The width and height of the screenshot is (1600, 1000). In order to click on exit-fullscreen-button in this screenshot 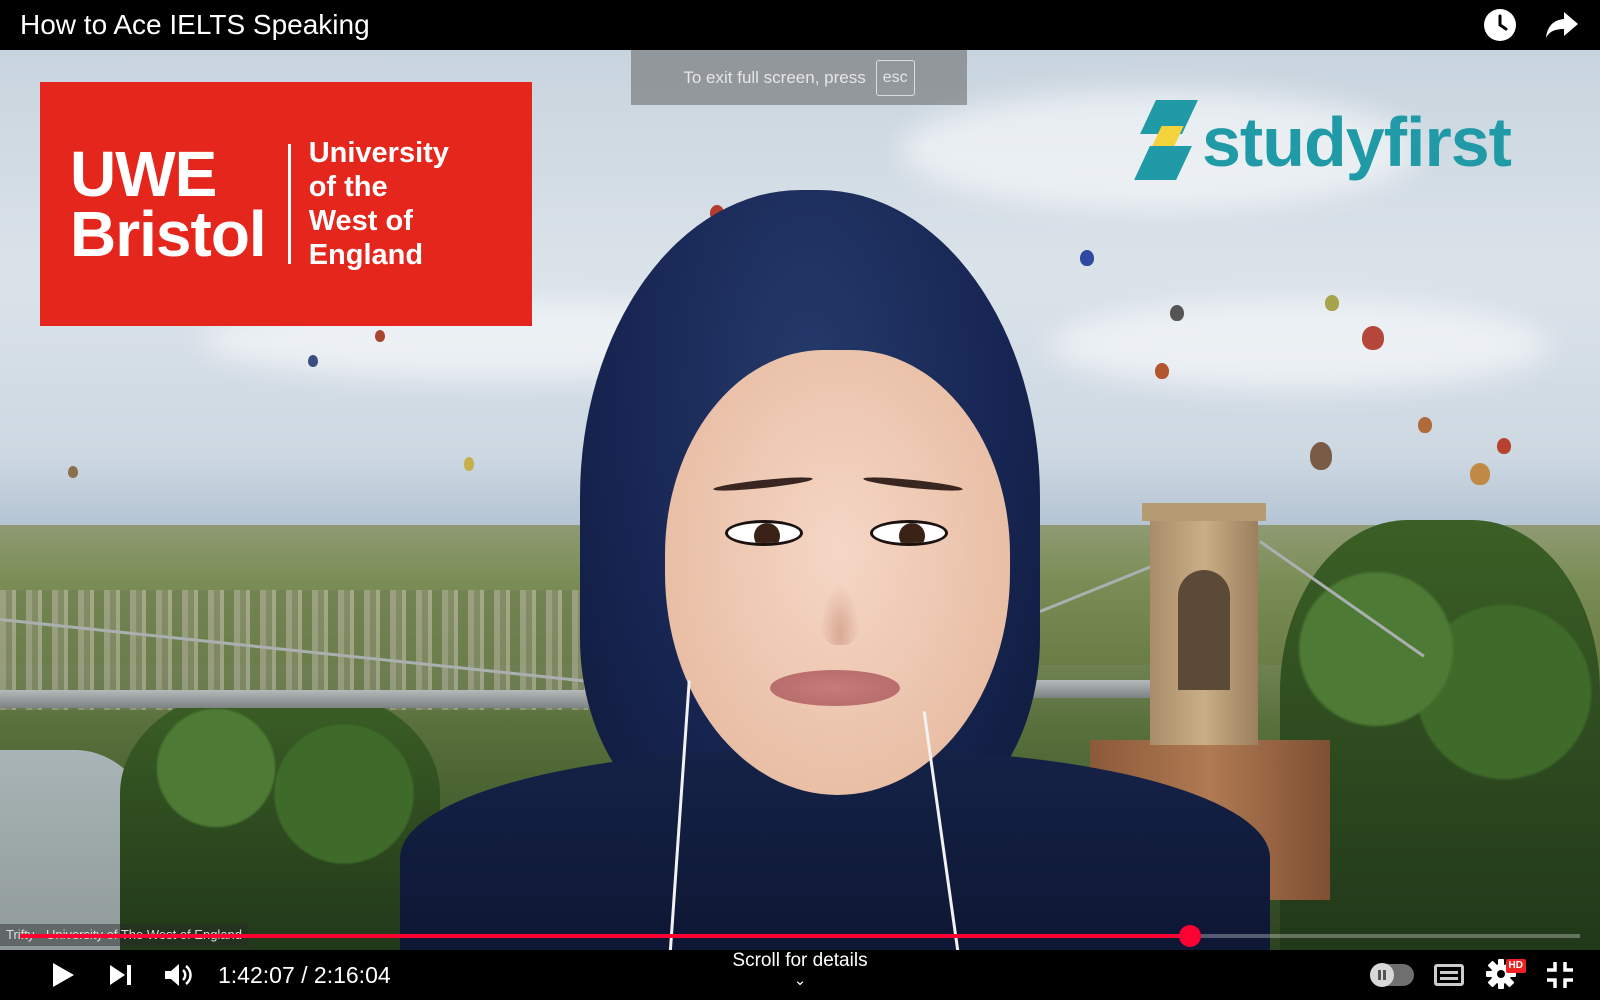, I will do `click(1560, 975)`.